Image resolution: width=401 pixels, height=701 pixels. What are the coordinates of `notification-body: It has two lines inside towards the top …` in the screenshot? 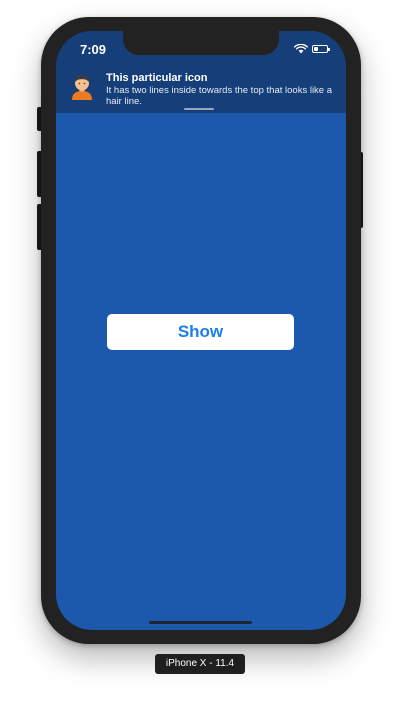 It's located at (219, 96).